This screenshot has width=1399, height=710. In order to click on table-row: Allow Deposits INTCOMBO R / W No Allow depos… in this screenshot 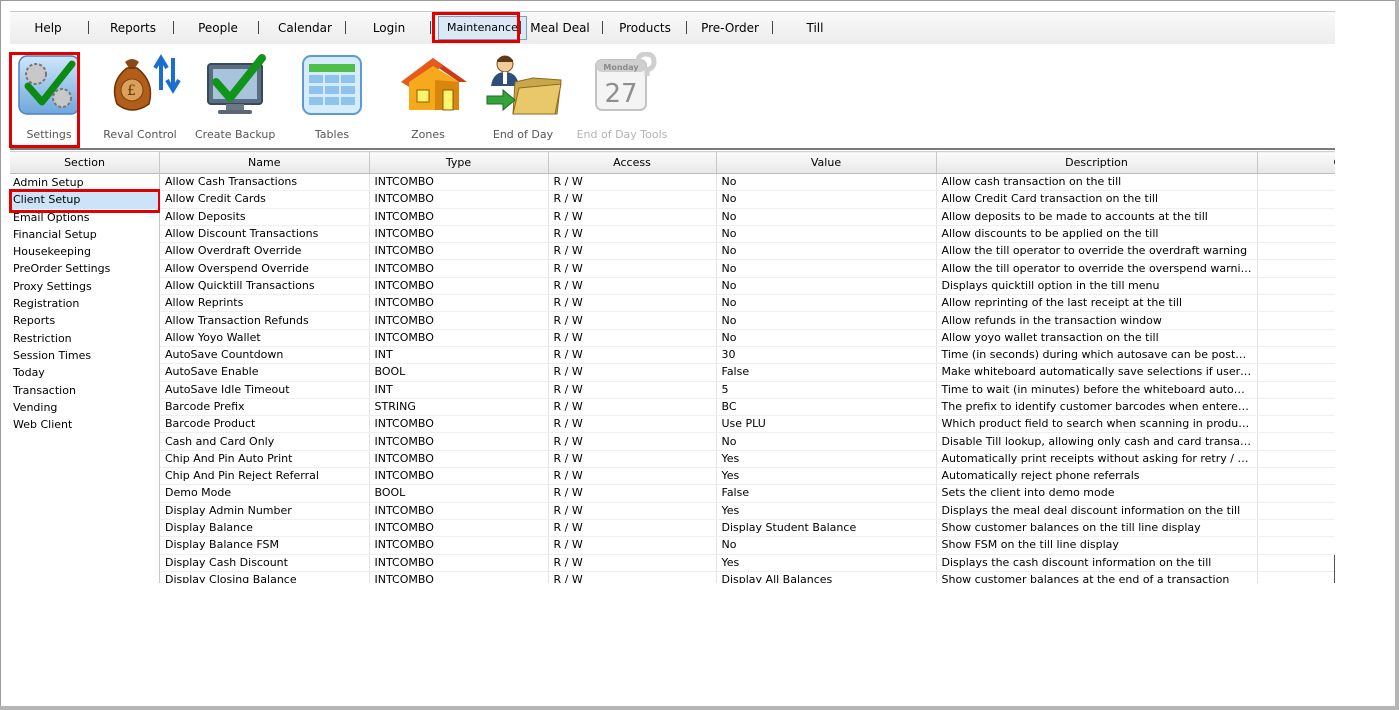, I will do `click(747, 217)`.